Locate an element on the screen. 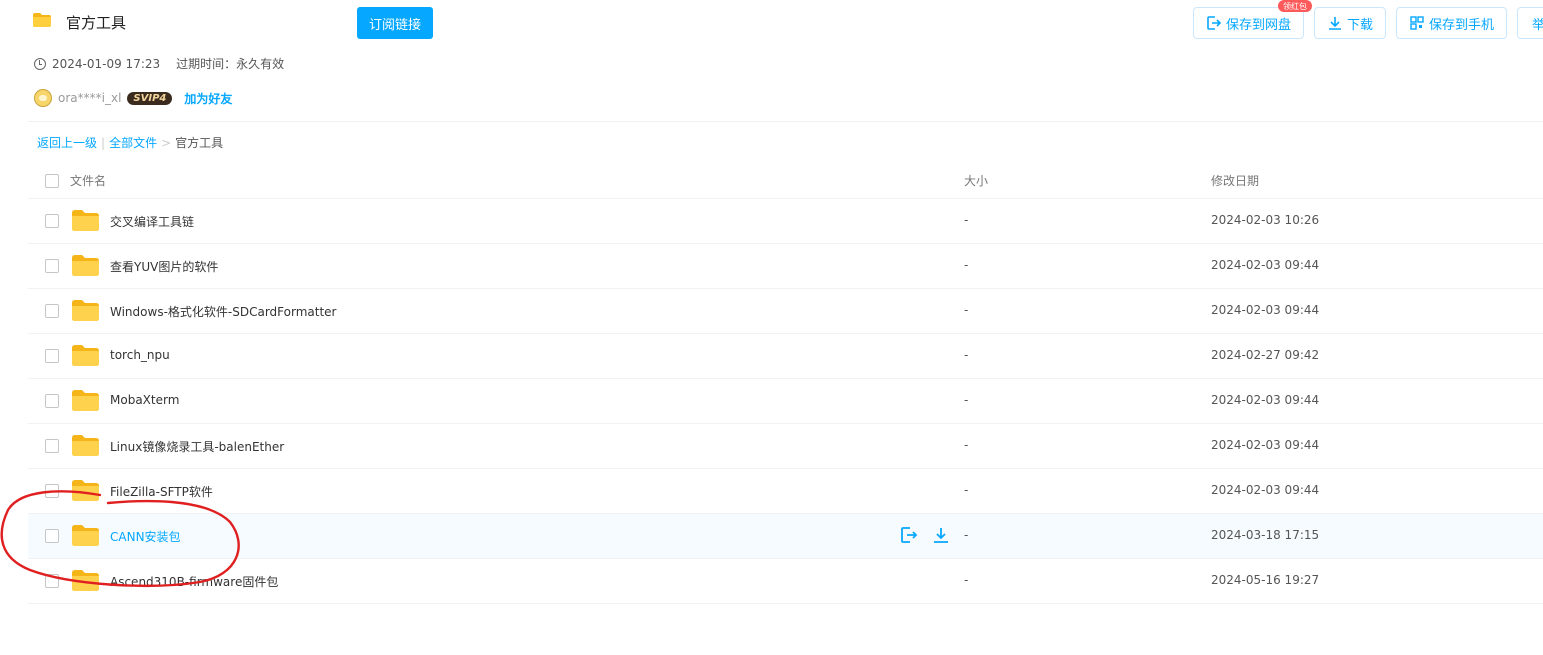 The height and width of the screenshot is (655, 1543). file-name-link: 交叉编译工具链 is located at coordinates (152, 221).